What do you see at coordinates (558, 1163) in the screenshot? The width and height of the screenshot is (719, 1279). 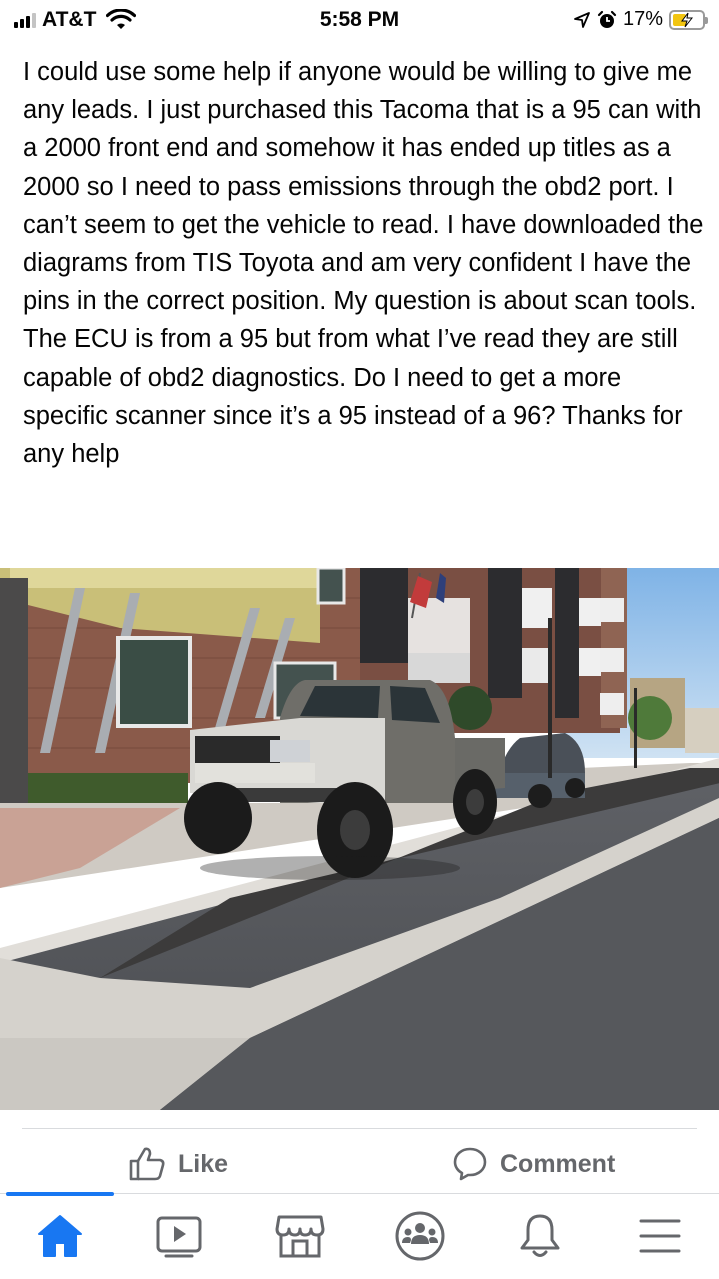 I see `comment-label: Comment` at bounding box center [558, 1163].